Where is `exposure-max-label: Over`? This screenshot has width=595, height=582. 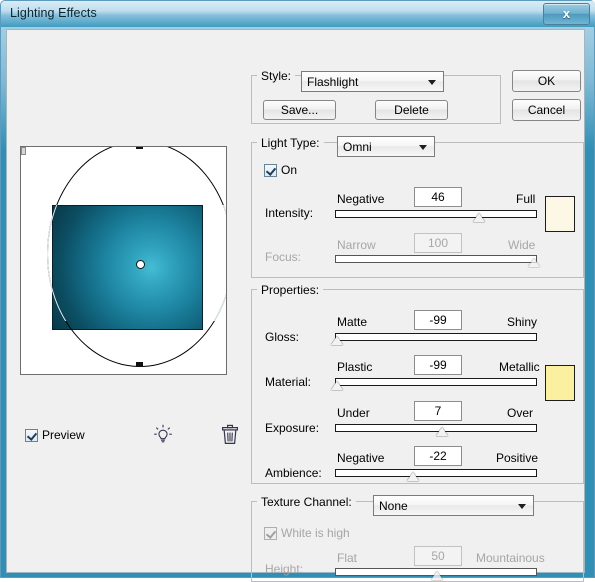 exposure-max-label: Over is located at coordinates (520, 413).